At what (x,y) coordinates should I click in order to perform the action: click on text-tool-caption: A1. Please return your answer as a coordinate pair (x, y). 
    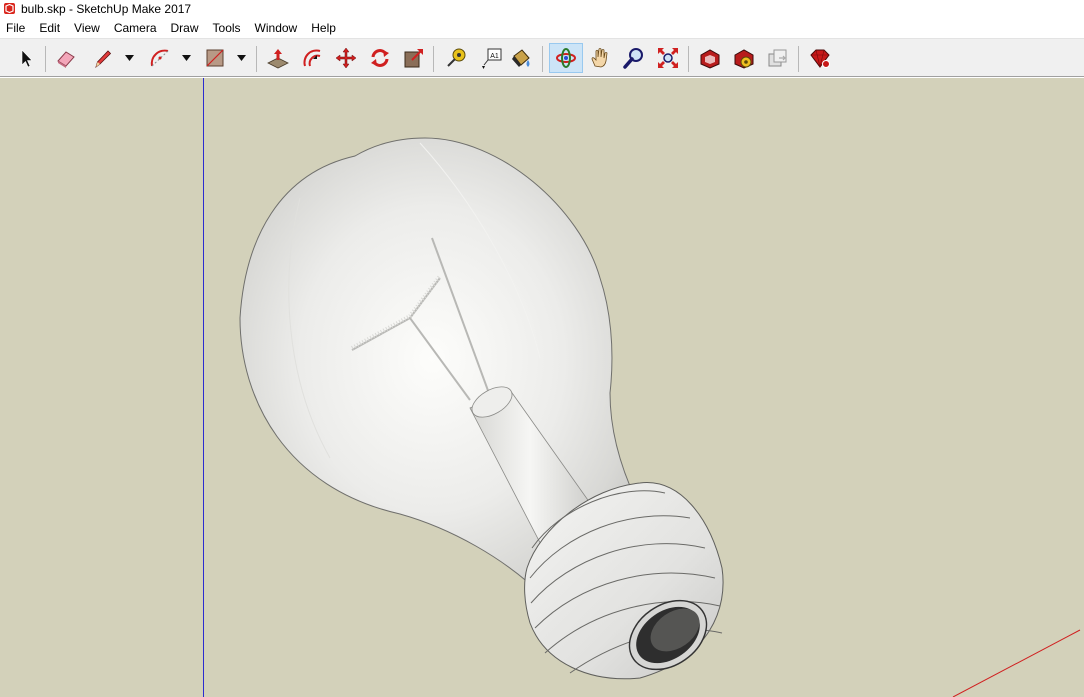
    Looking at the image, I should click on (494, 56).